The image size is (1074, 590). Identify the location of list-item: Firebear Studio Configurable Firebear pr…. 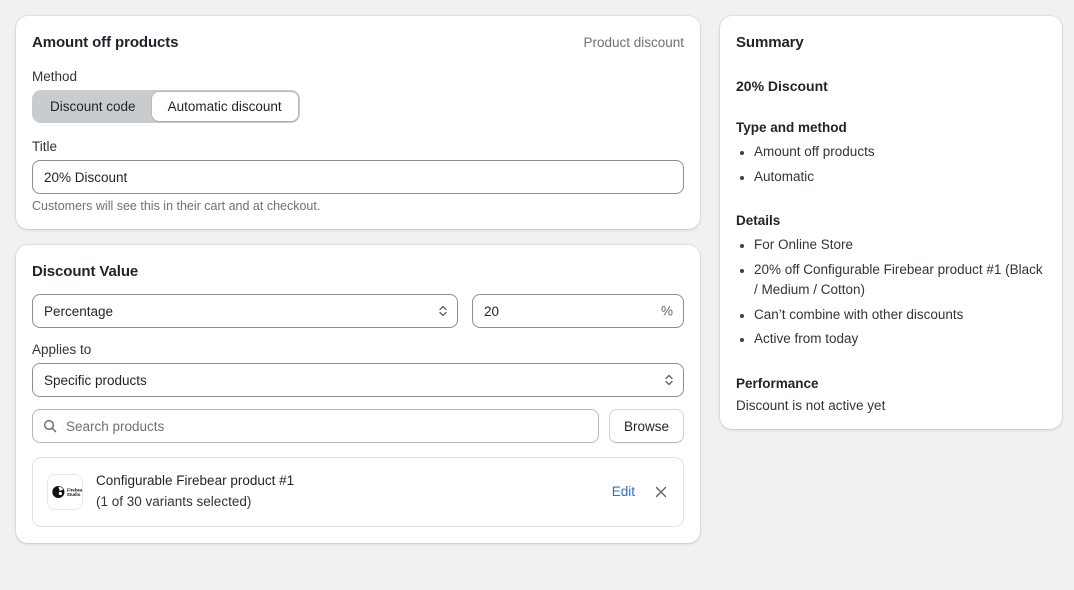
(358, 492).